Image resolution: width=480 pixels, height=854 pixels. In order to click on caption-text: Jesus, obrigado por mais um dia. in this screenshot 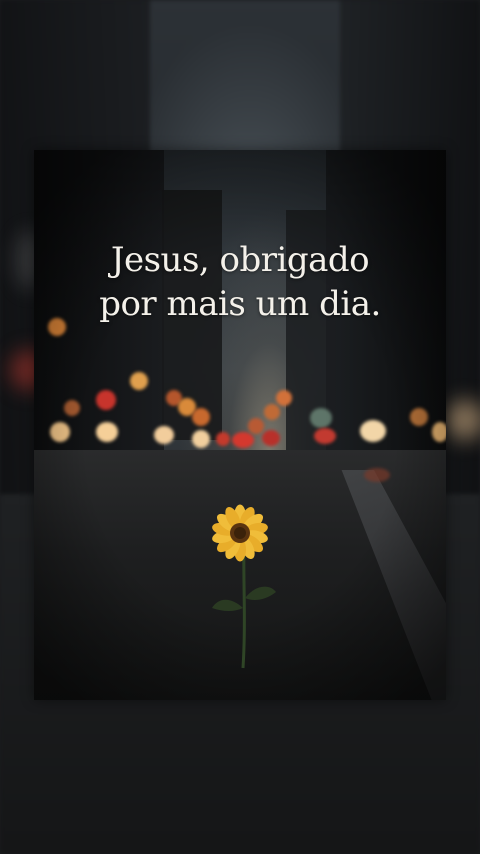, I will do `click(240, 282)`.